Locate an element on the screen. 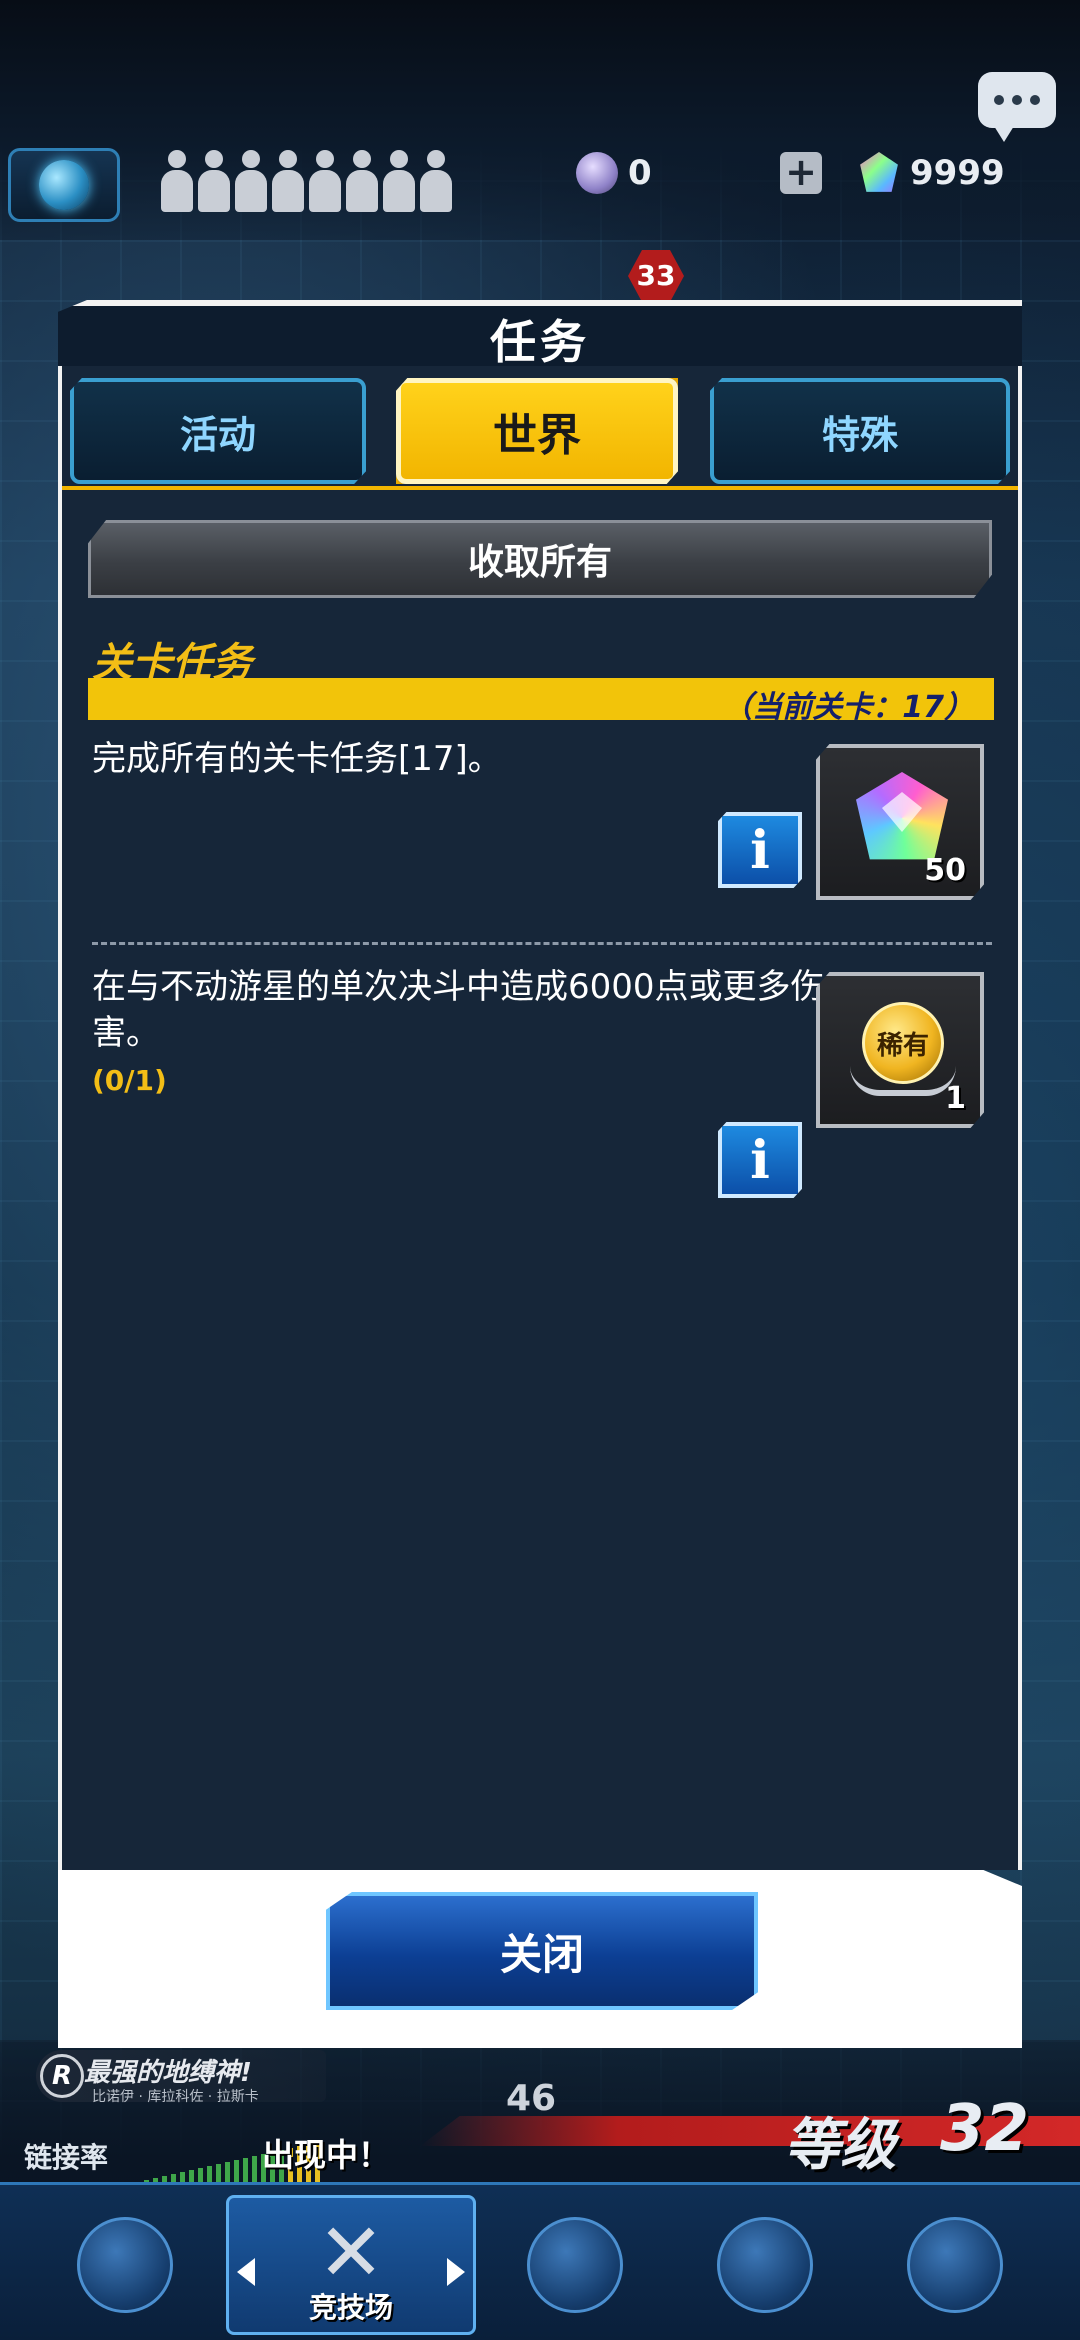  orb-counter: 0 is located at coordinates (614, 173).